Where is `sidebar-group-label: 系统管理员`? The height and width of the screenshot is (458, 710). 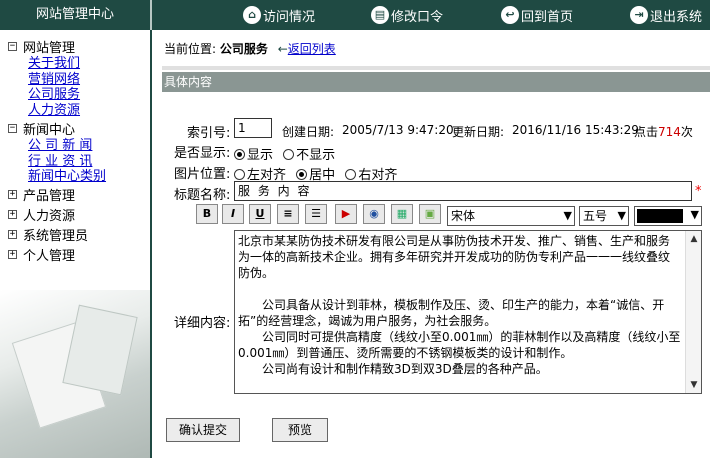 sidebar-group-label: 系统管理员 is located at coordinates (56, 236).